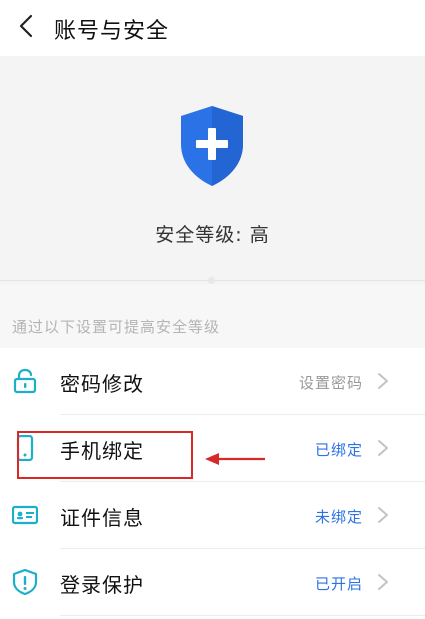 The height and width of the screenshot is (619, 425). Describe the element at coordinates (102, 585) in the screenshot. I see `row-label: 登录保护` at that location.